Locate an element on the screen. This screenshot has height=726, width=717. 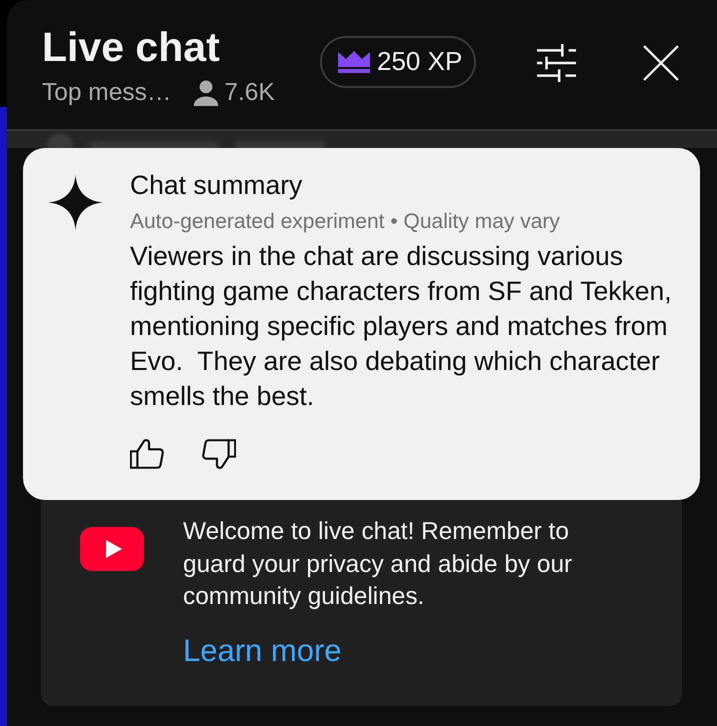
learn-more-link: Learn more is located at coordinates (262, 651).